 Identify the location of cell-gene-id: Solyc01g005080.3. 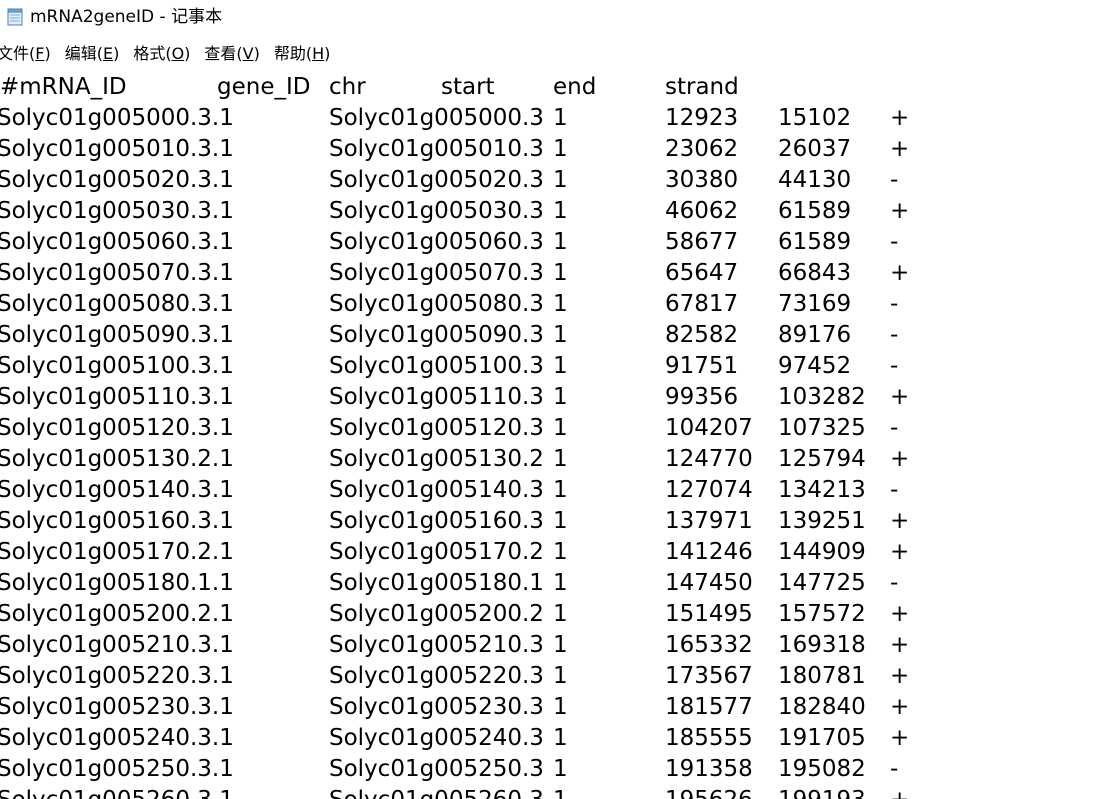
(436, 304).